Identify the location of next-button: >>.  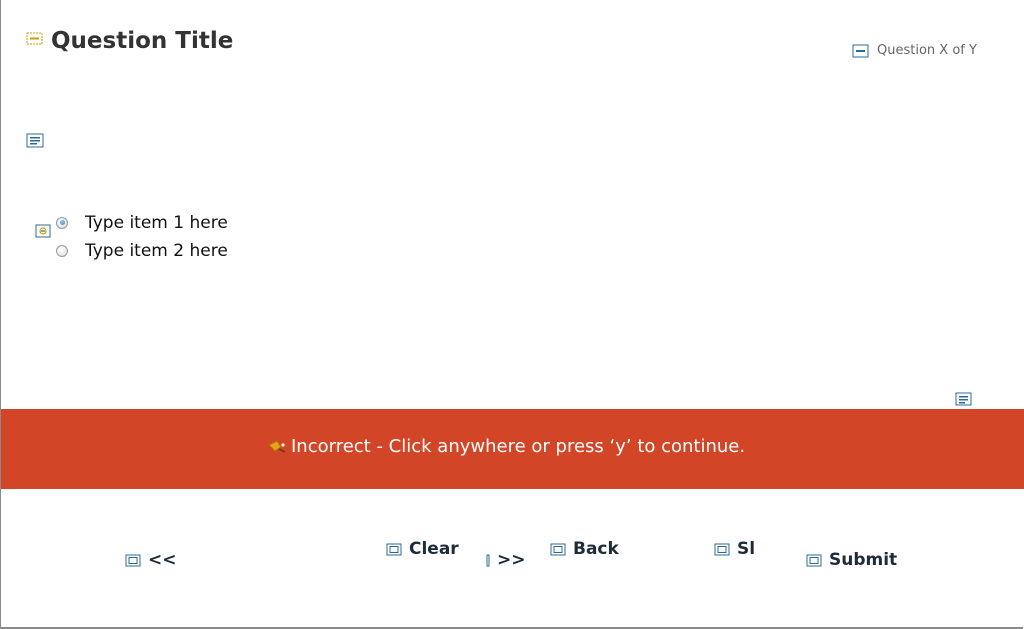
(506, 560).